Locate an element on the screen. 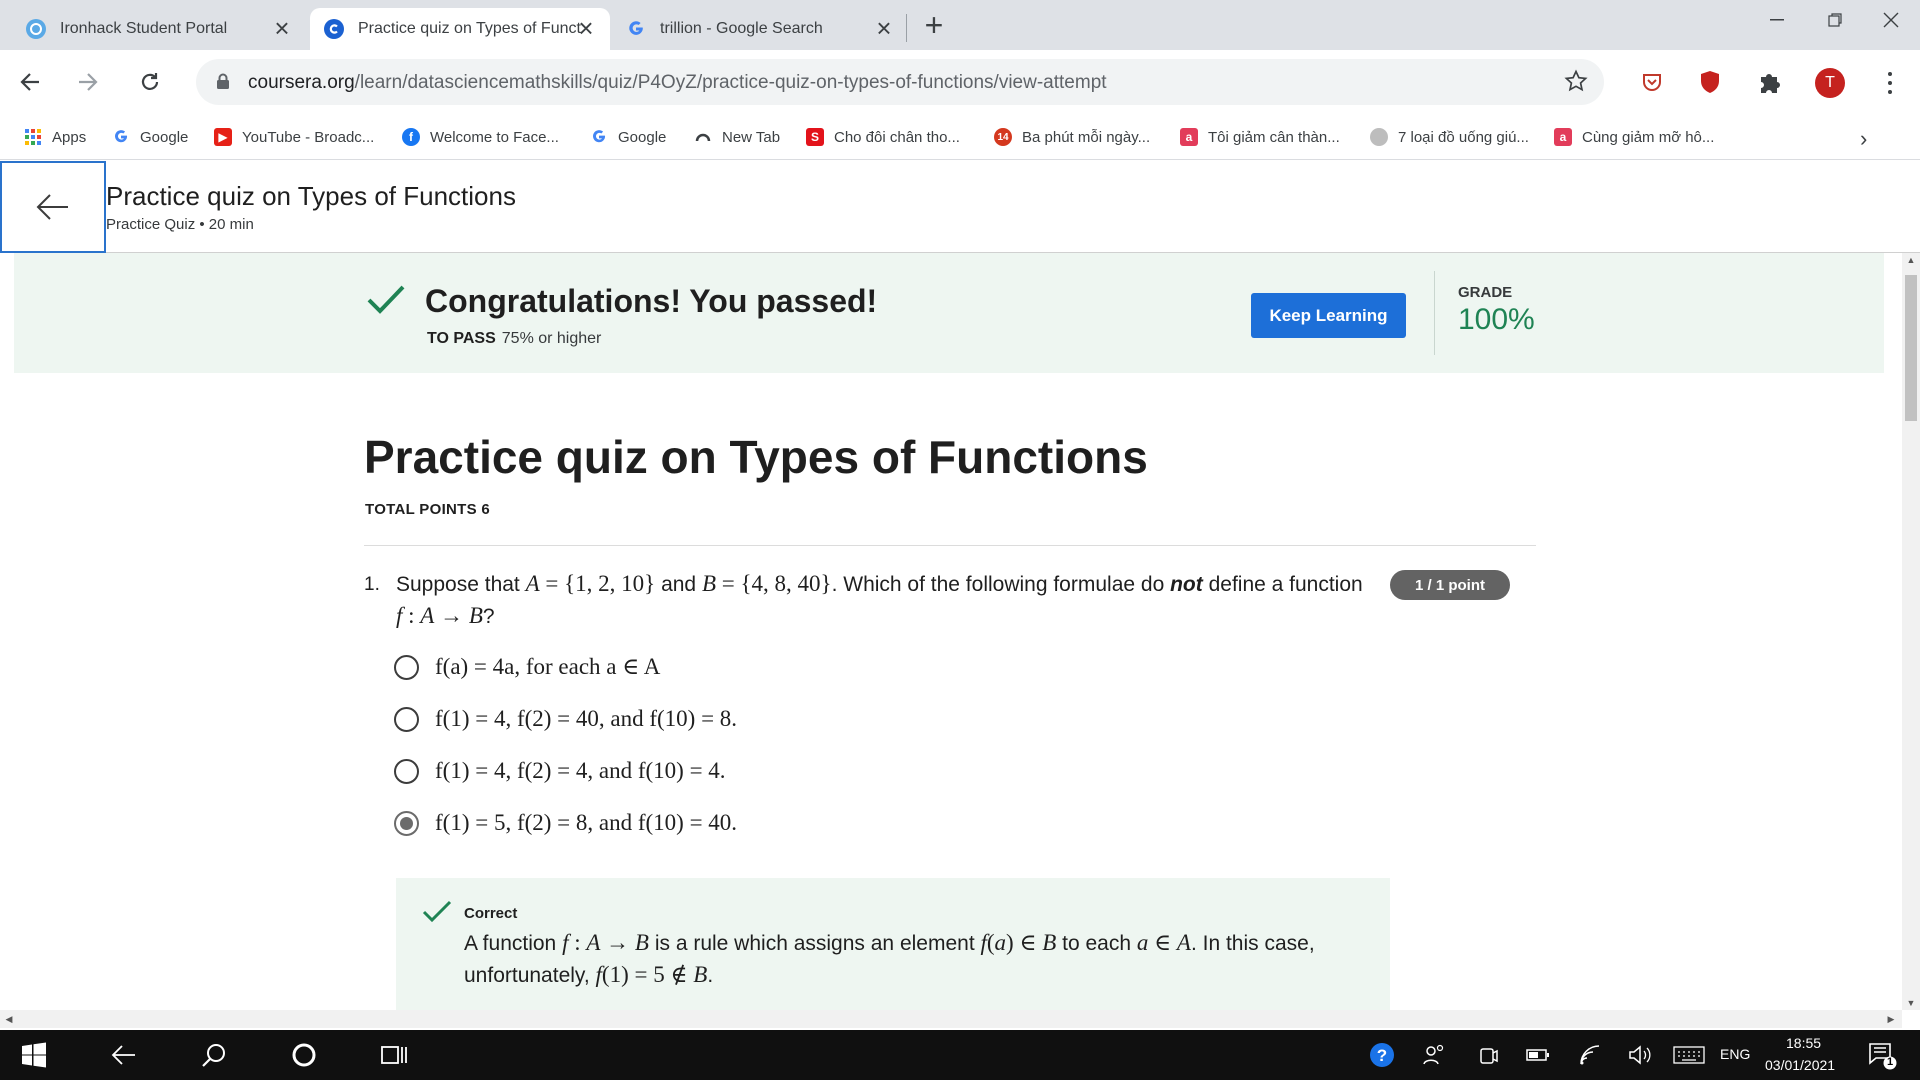 The image size is (1920, 1080). radio-button-checked is located at coordinates (406, 823).